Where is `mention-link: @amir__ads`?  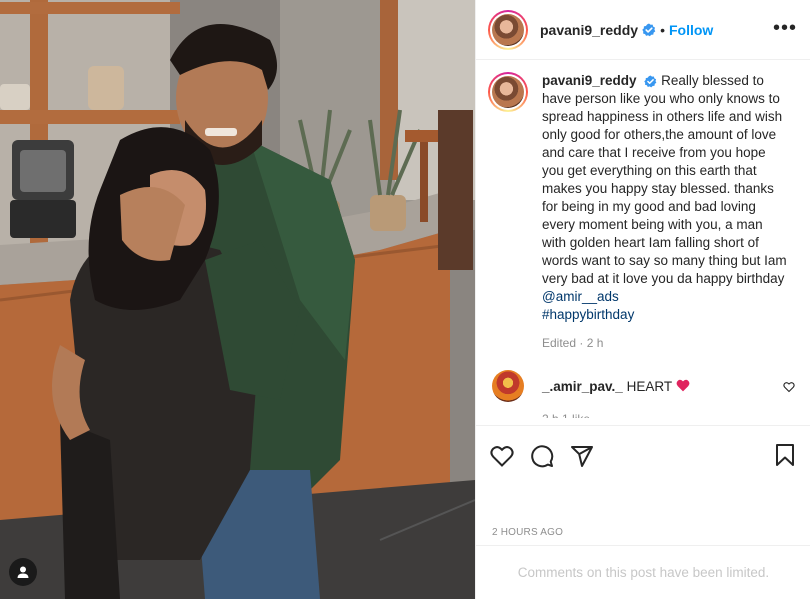 mention-link: @amir__ads is located at coordinates (580, 296).